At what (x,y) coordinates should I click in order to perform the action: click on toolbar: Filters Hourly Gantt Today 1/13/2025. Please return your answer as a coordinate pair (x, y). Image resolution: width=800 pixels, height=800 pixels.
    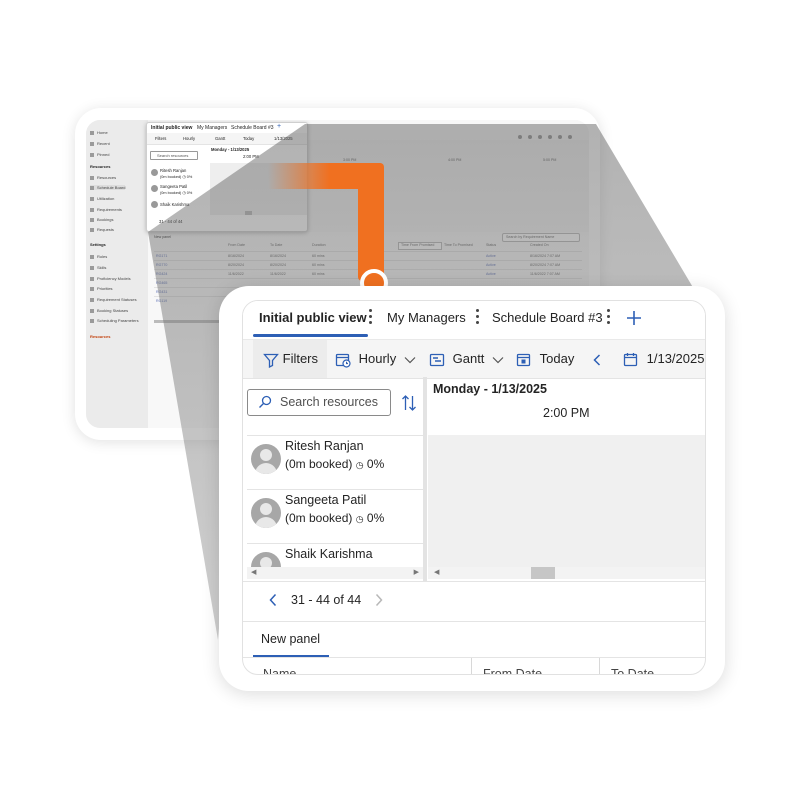
    Looking at the image, I should click on (474, 359).